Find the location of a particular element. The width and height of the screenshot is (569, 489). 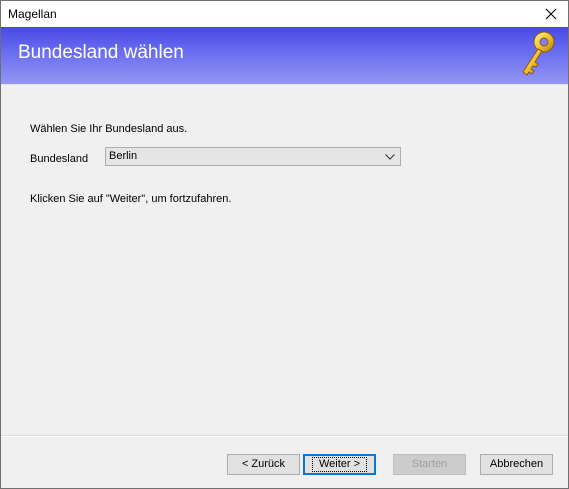

back-button-label: < Zurück is located at coordinates (263, 464).